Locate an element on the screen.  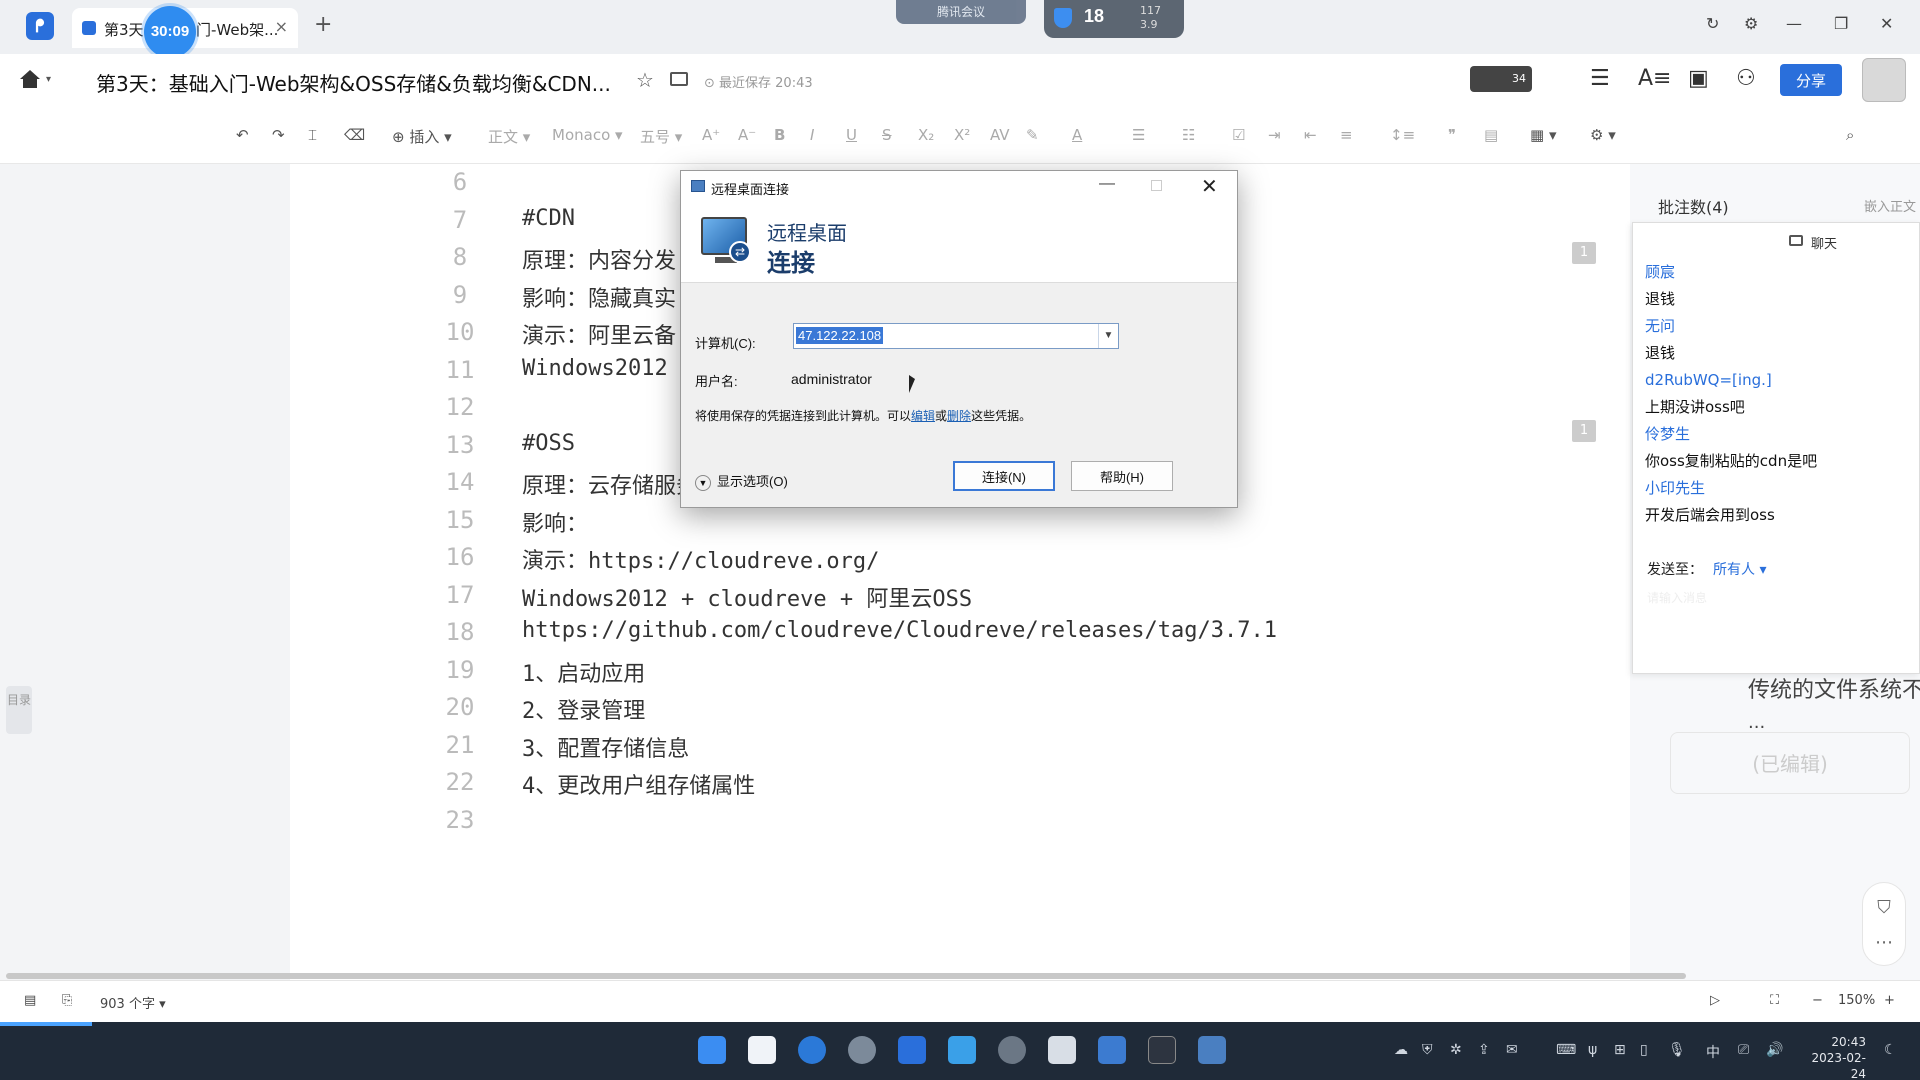
delete-credentials-link: 删除 is located at coordinates (959, 416).